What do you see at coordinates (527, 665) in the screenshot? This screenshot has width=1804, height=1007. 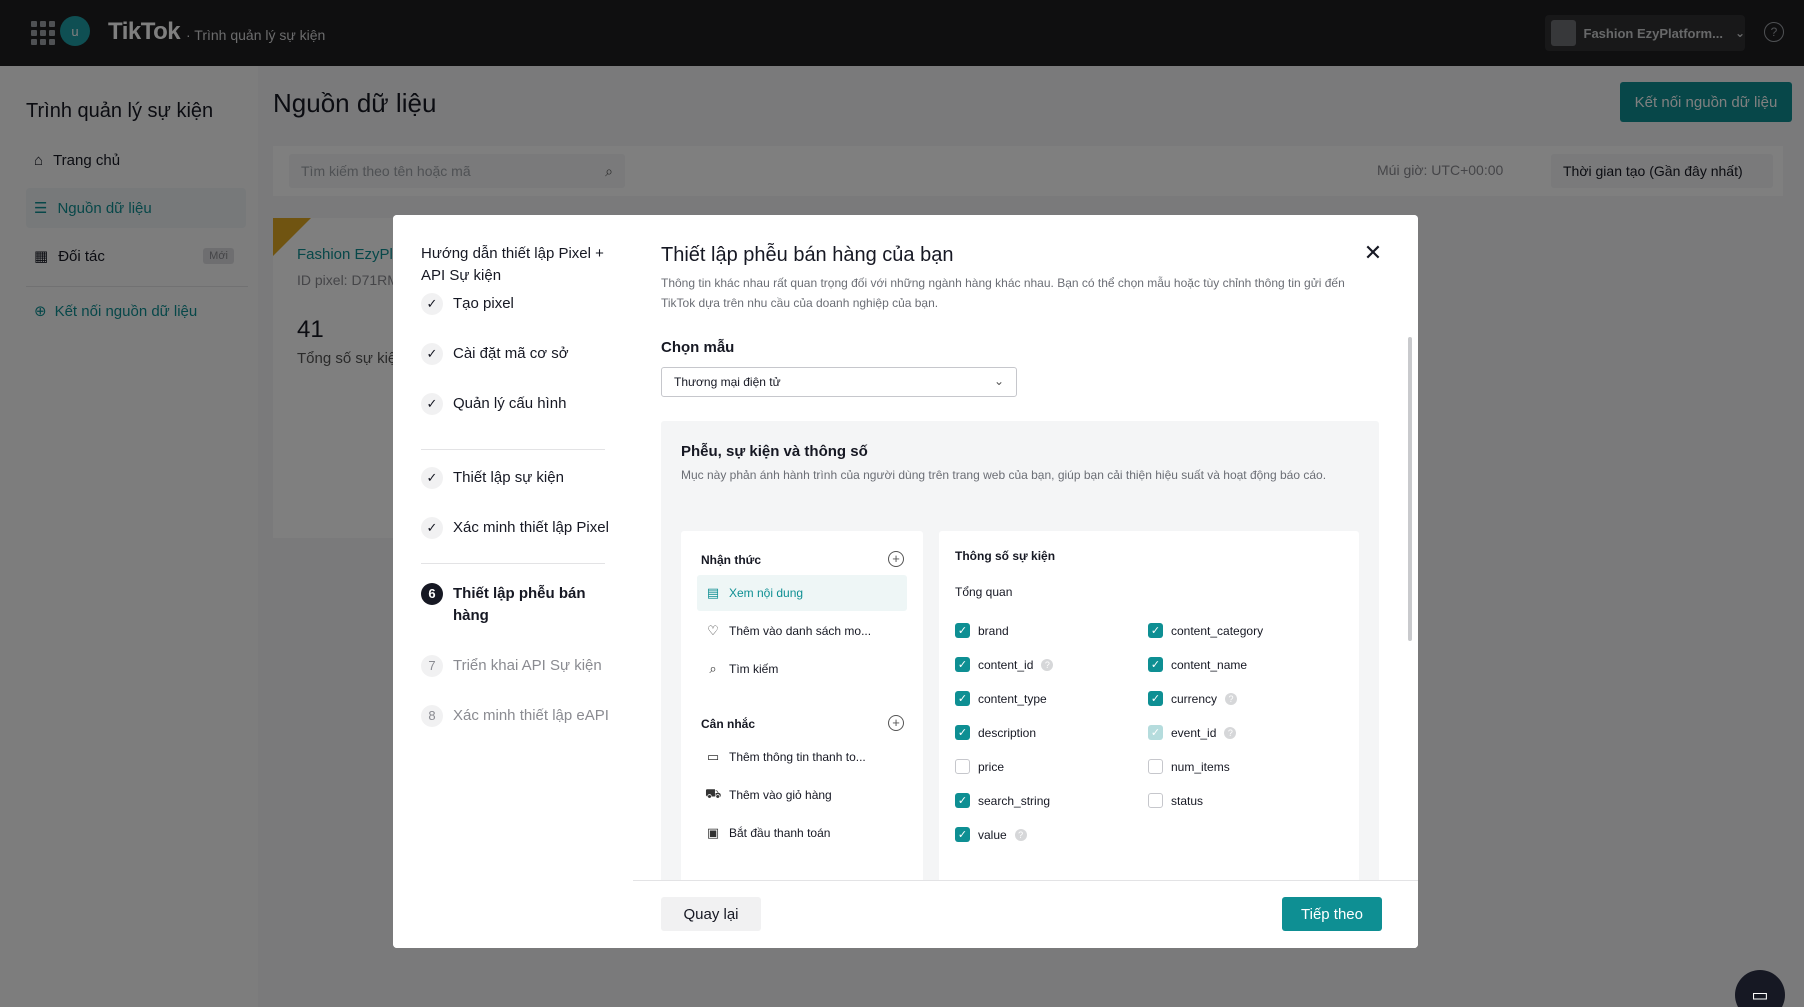 I see `step-label: Triển khai API Sự kiện` at bounding box center [527, 665].